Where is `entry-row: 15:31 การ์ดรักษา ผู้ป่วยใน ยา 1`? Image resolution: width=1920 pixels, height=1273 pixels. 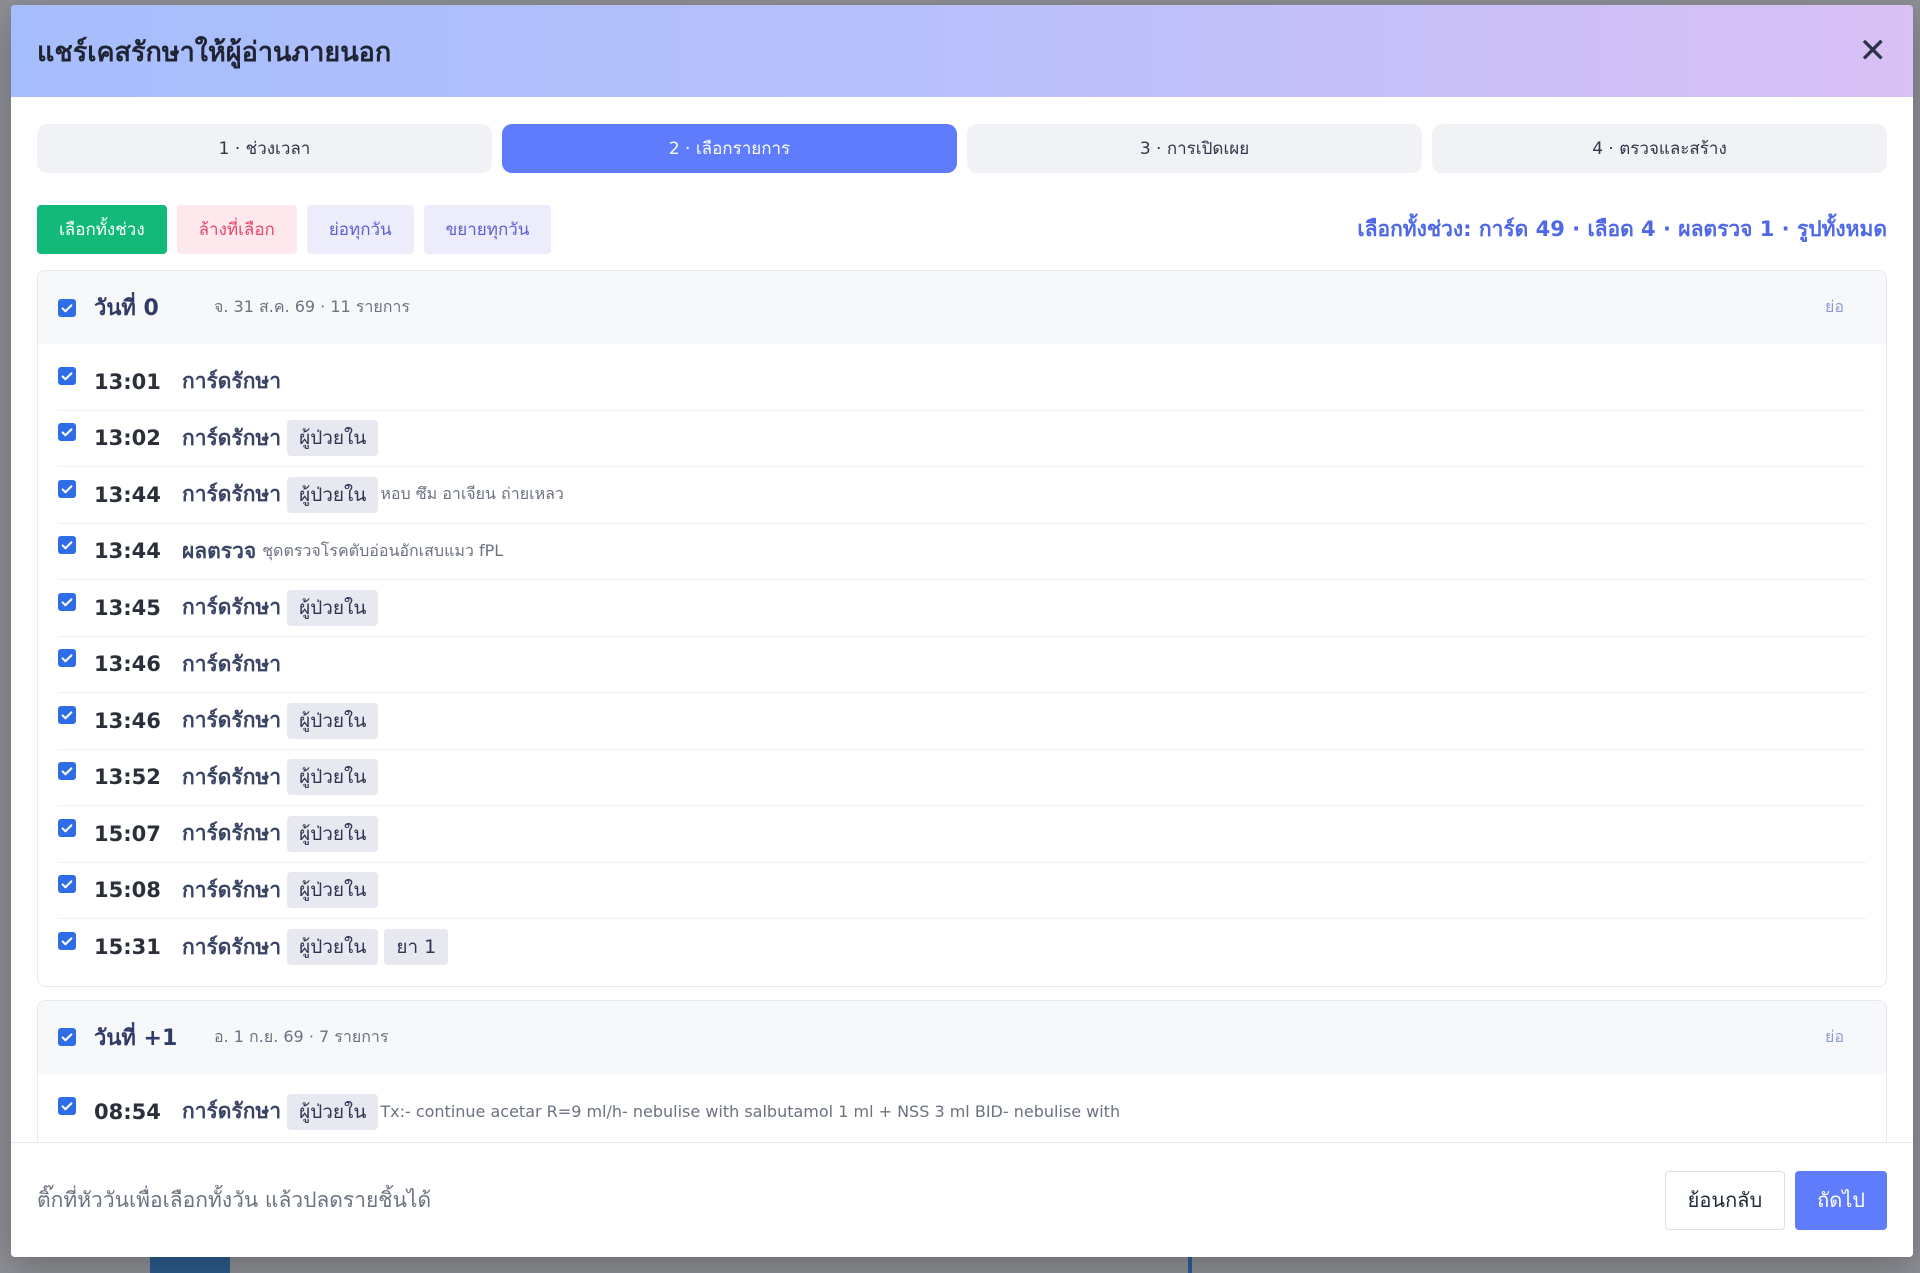
entry-row: 15:31 การ์ดรักษา ผู้ป่วยใน ยา 1 is located at coordinates (962, 947).